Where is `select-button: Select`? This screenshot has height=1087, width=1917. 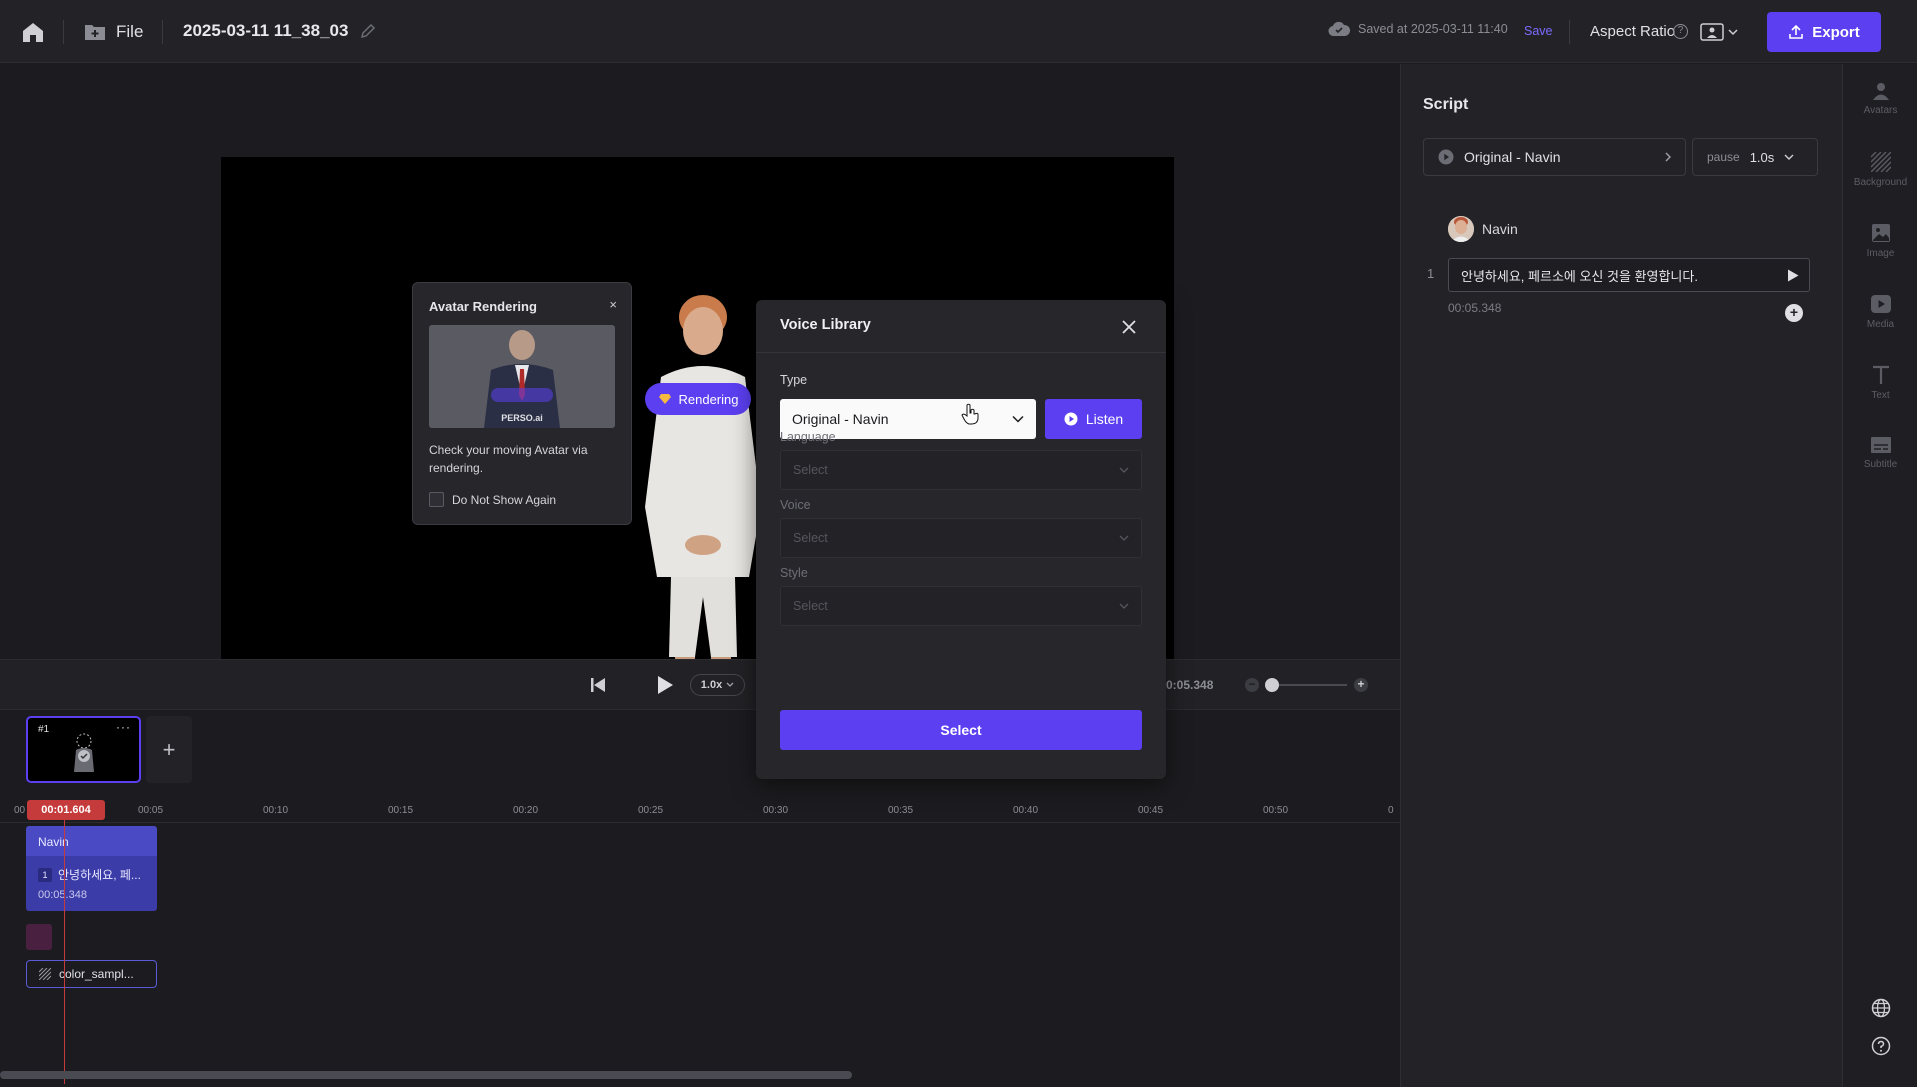
select-button: Select is located at coordinates (961, 730).